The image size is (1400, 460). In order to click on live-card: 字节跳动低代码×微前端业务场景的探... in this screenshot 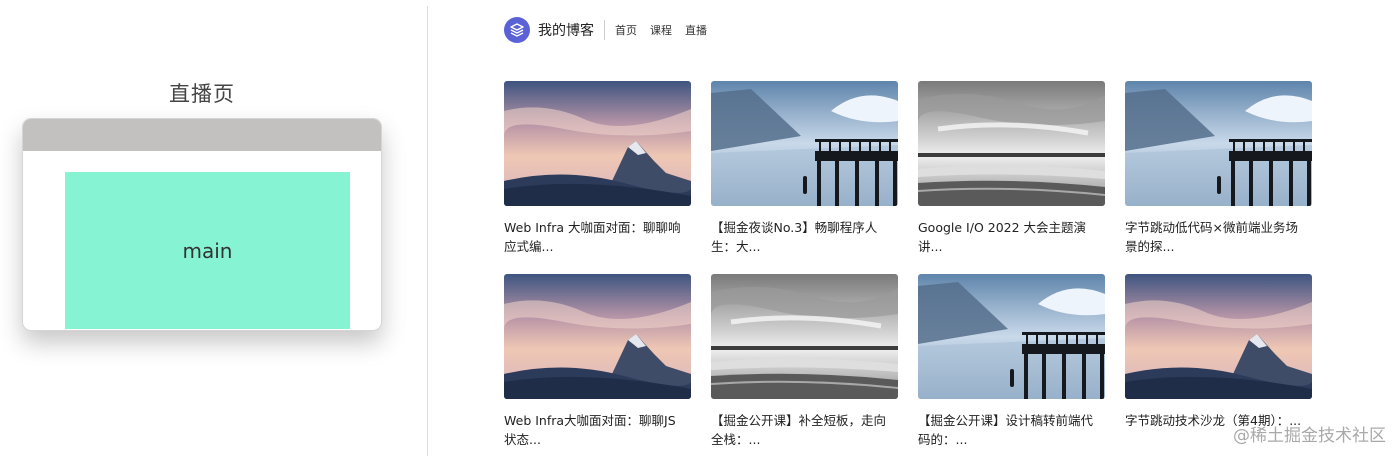, I will do `click(1218, 168)`.